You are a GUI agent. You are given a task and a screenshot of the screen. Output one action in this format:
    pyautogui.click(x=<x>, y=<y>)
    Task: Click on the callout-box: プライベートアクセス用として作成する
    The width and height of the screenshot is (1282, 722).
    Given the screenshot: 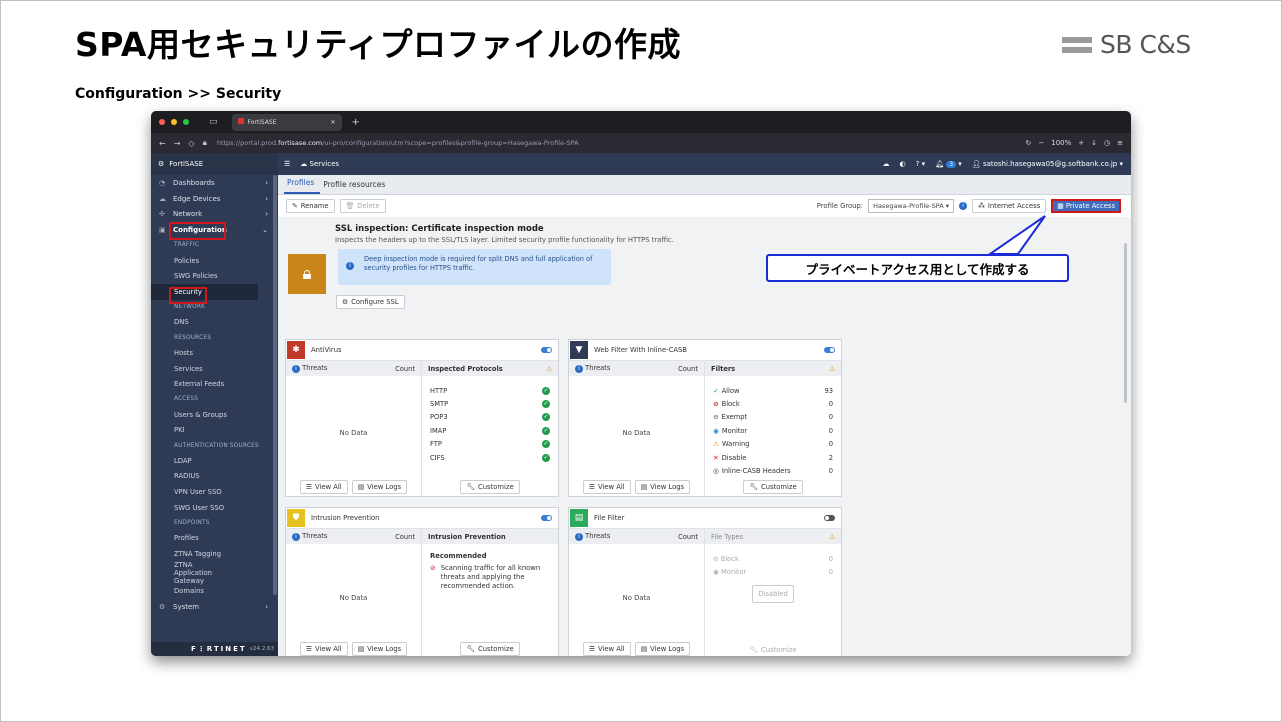 What is the action you would take?
    pyautogui.click(x=917, y=268)
    